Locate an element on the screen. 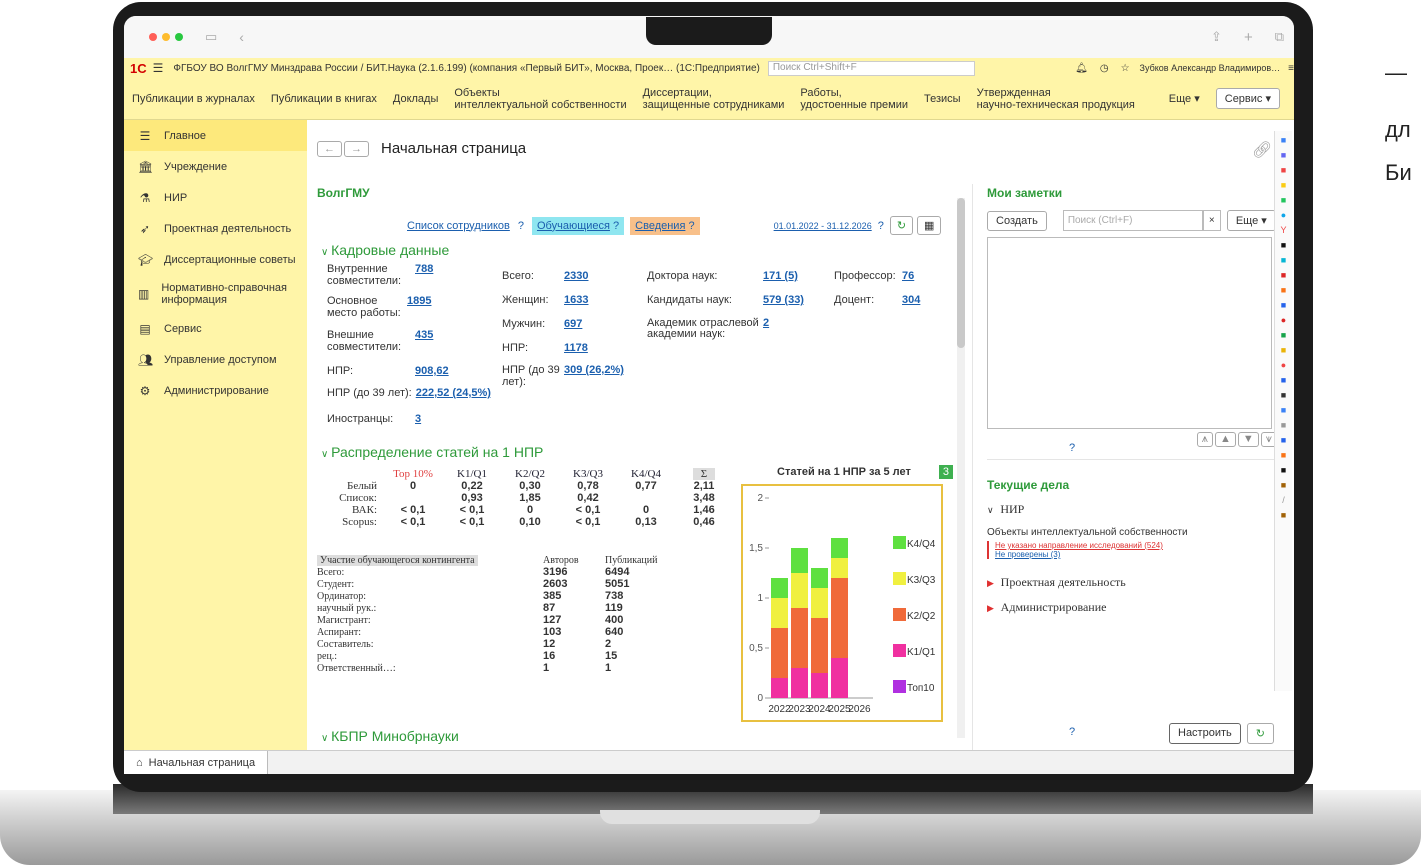  share-icon: ⇪ is located at coordinates (1216, 37).